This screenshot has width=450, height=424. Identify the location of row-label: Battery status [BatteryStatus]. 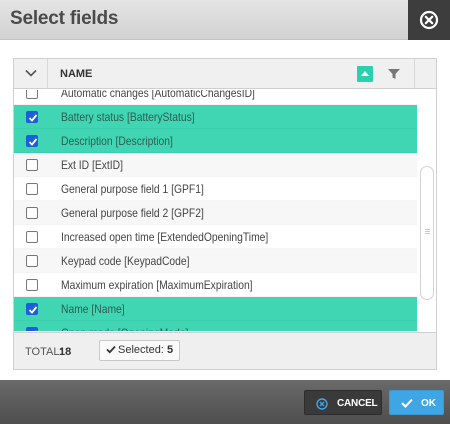
(128, 117).